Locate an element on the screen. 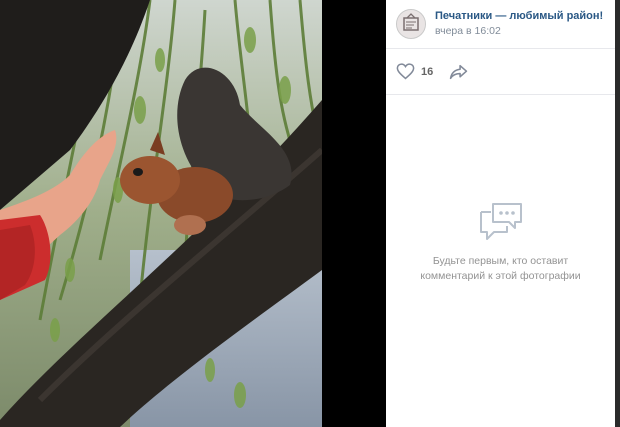 The width and height of the screenshot is (620, 427). community-avatar is located at coordinates (411, 24).